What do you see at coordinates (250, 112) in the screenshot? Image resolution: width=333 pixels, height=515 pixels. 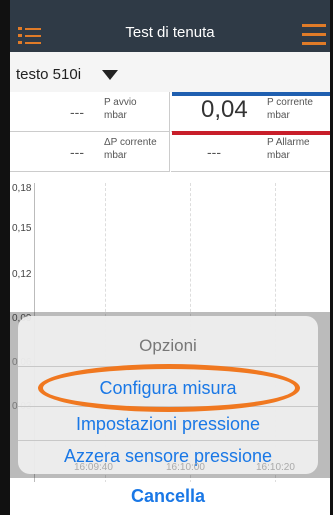 I see `p-corrente-cell: 0,04 P corrente mbar` at bounding box center [250, 112].